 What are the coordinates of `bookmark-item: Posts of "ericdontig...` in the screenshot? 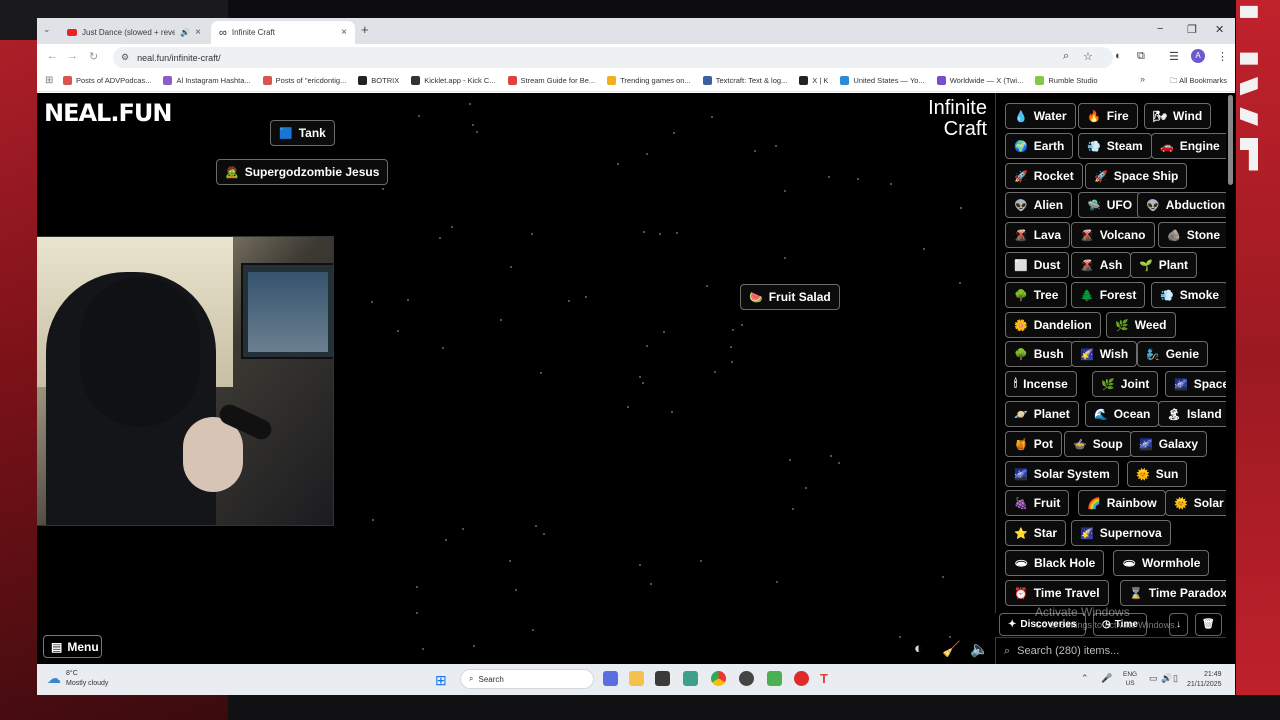 It's located at (304, 80).